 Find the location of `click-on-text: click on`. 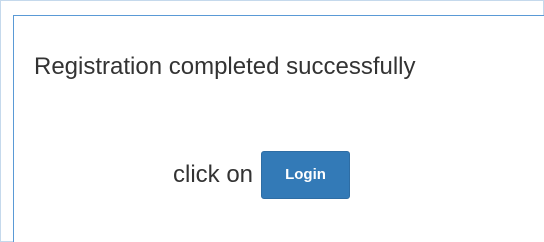

click-on-text: click on is located at coordinates (213, 174).